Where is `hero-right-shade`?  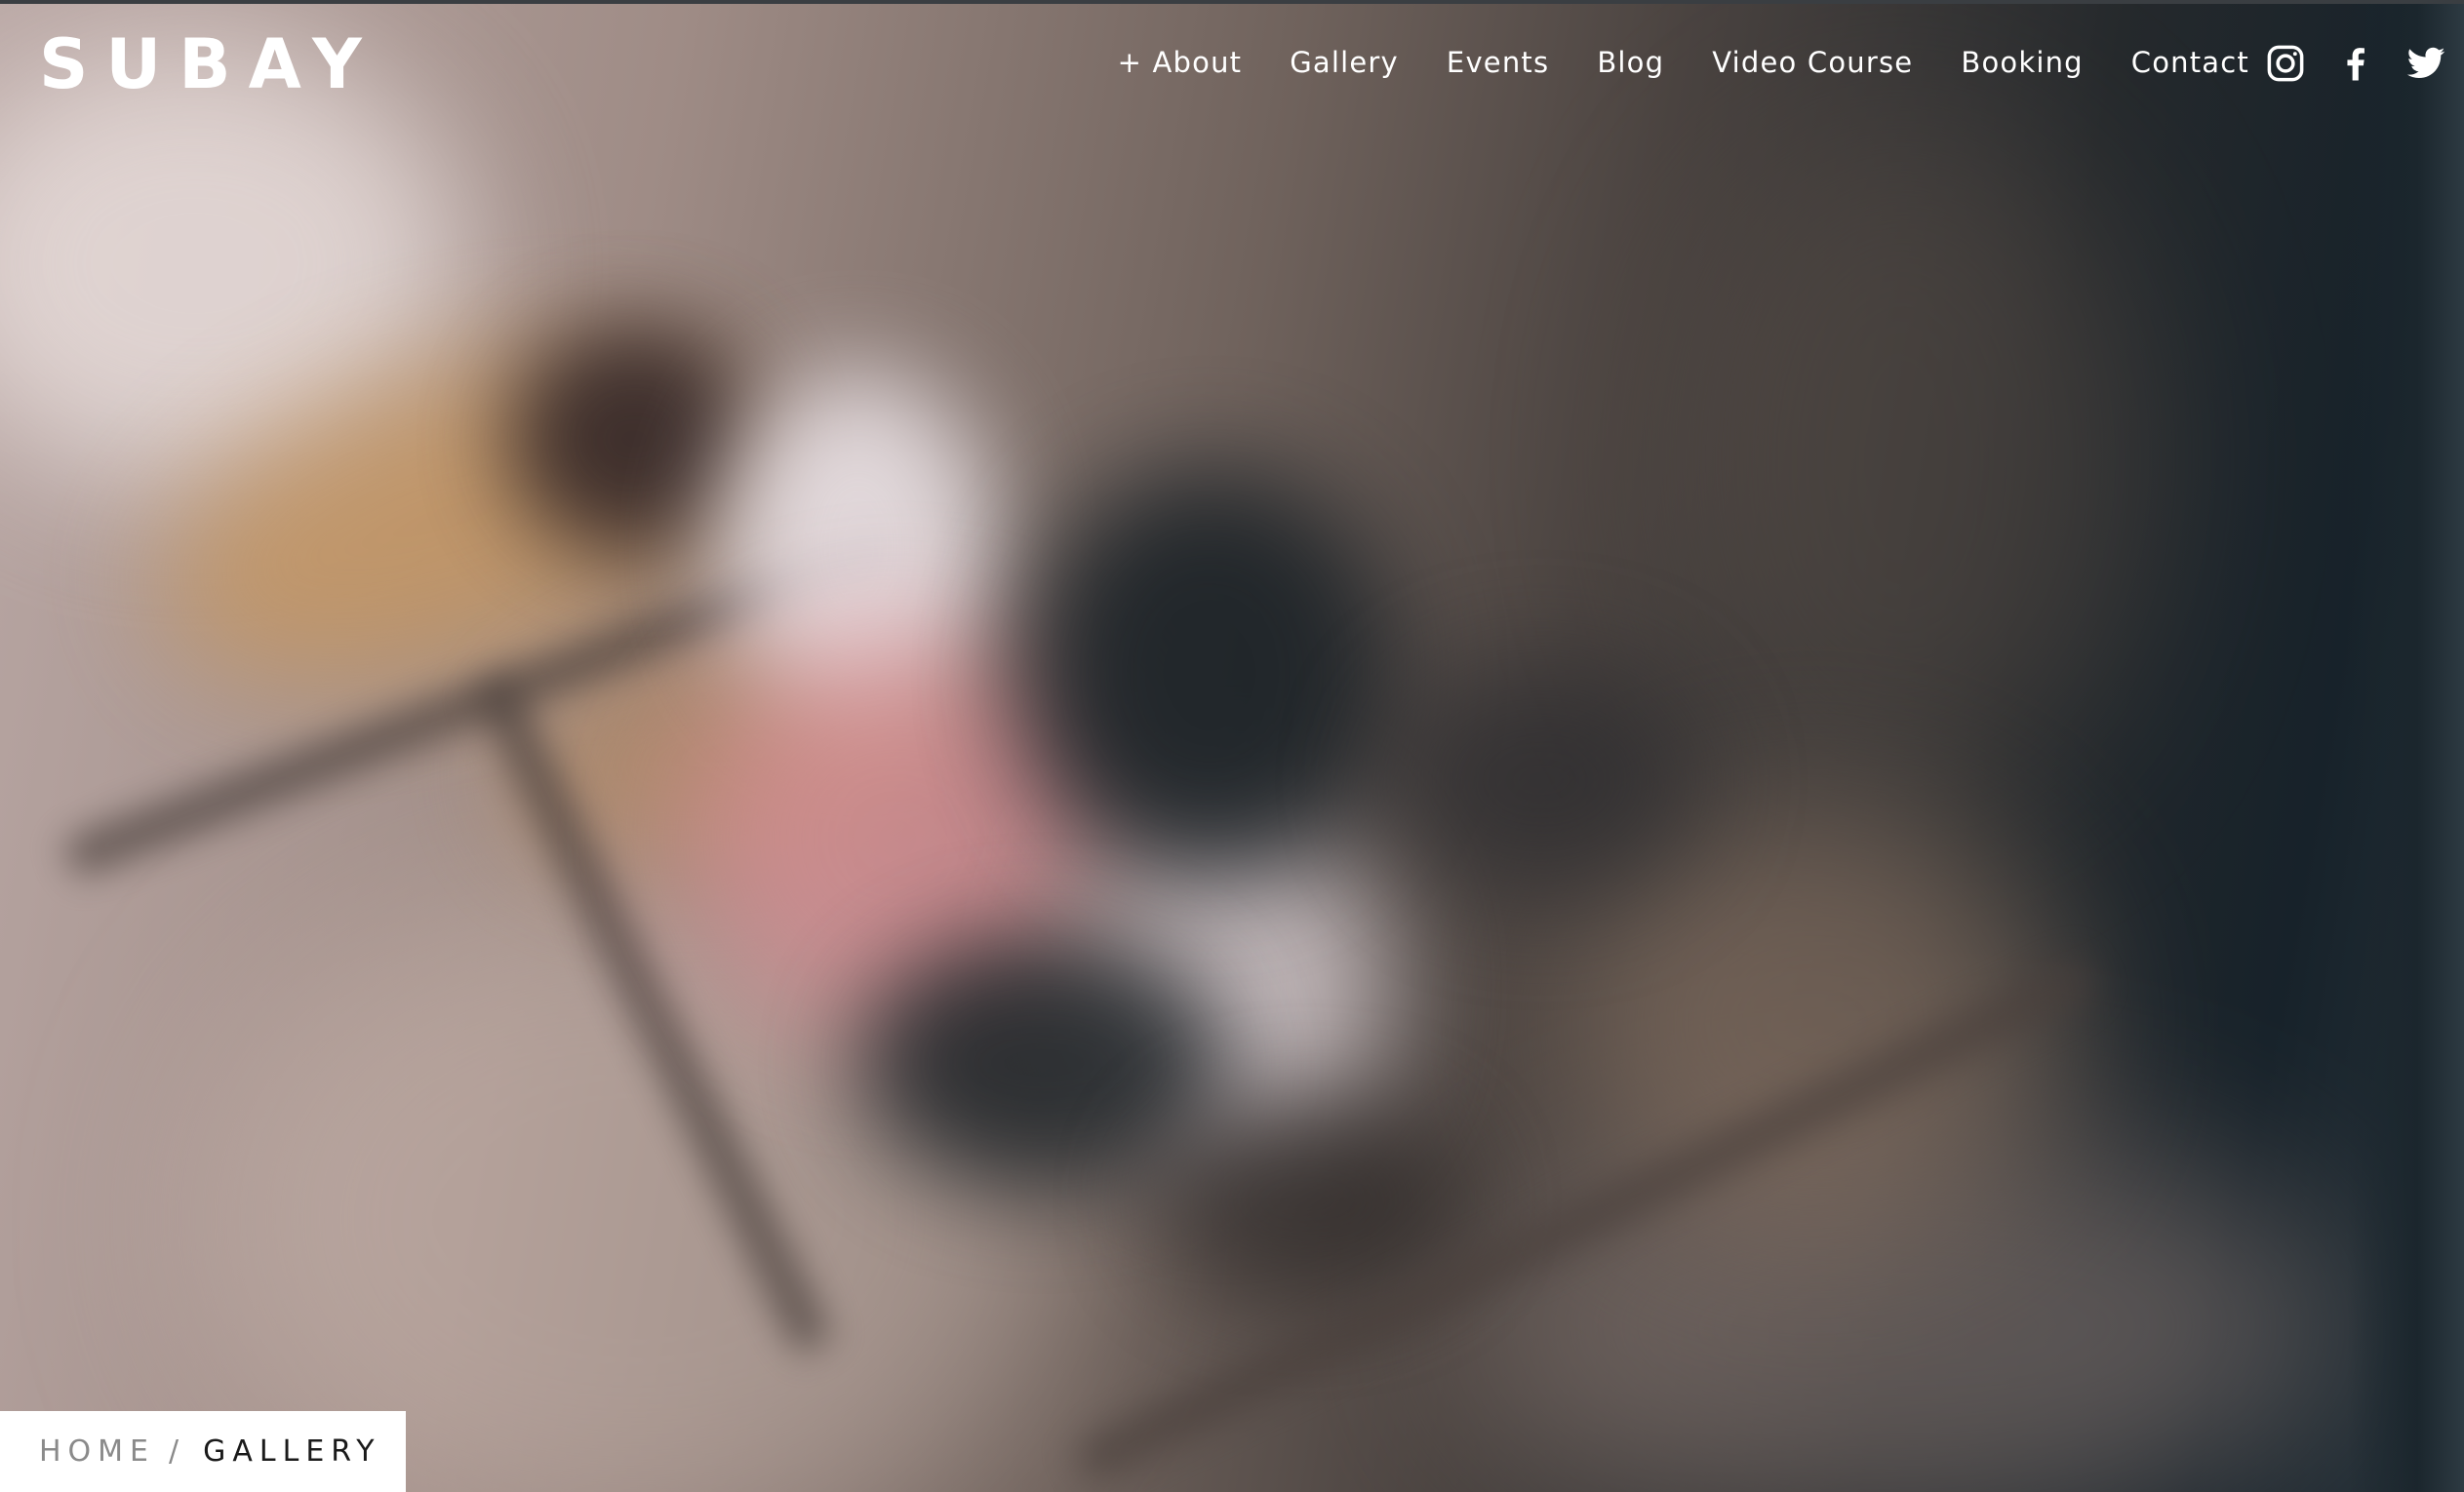
hero-right-shade is located at coordinates (2405, 746).